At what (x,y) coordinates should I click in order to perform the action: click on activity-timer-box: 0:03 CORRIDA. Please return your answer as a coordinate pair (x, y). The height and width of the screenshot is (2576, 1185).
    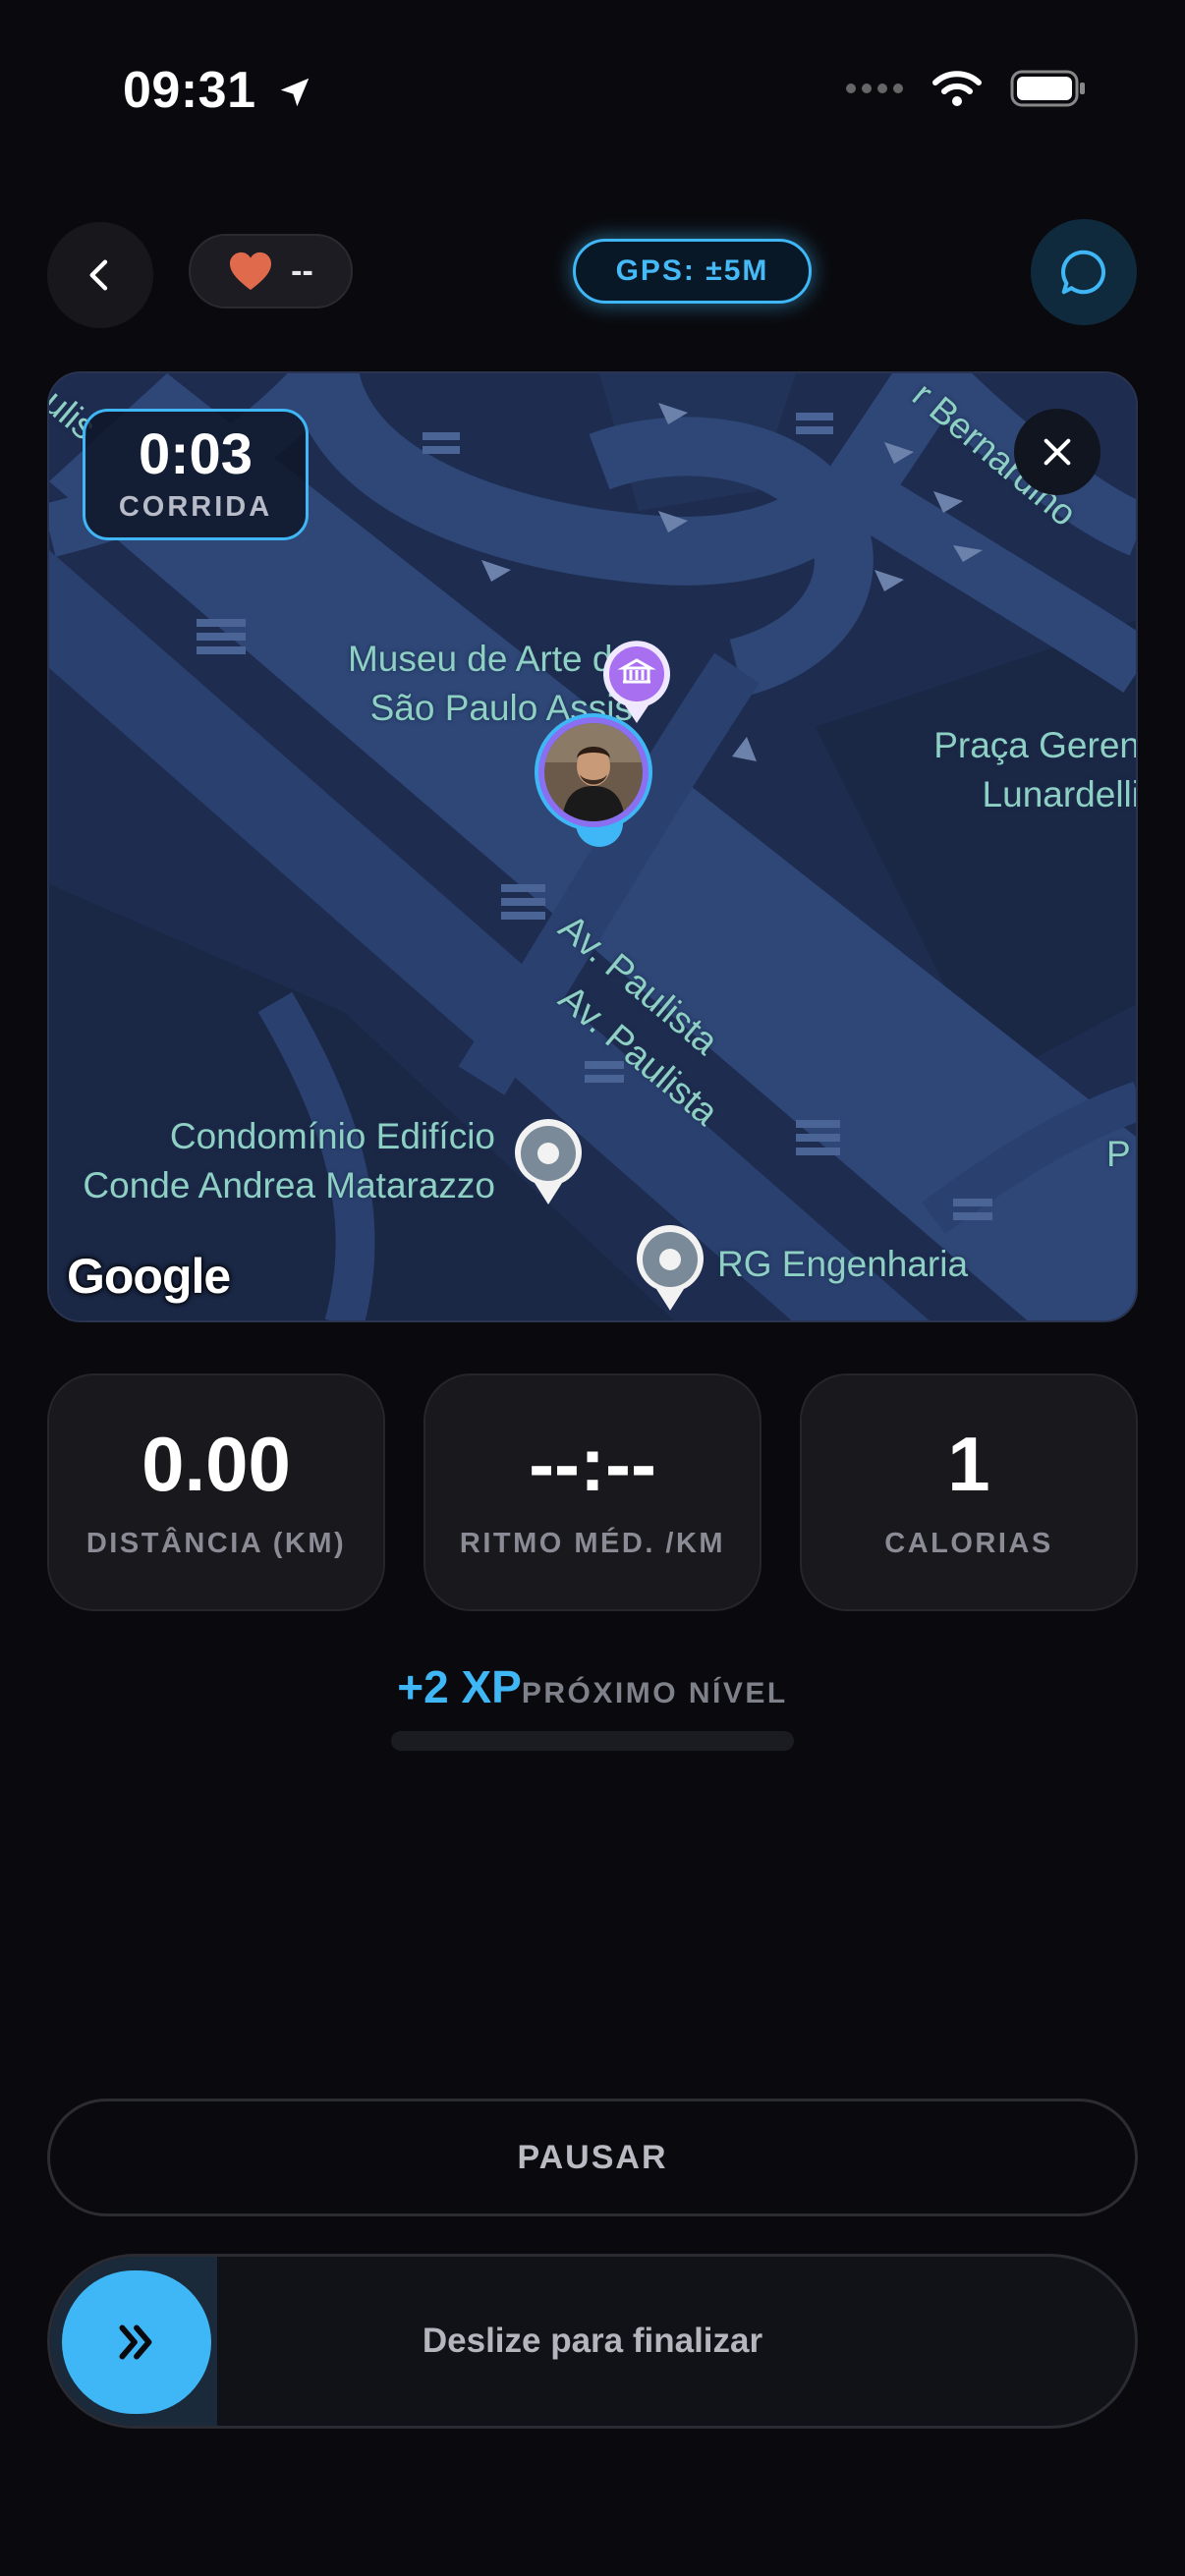
    Looking at the image, I should click on (196, 474).